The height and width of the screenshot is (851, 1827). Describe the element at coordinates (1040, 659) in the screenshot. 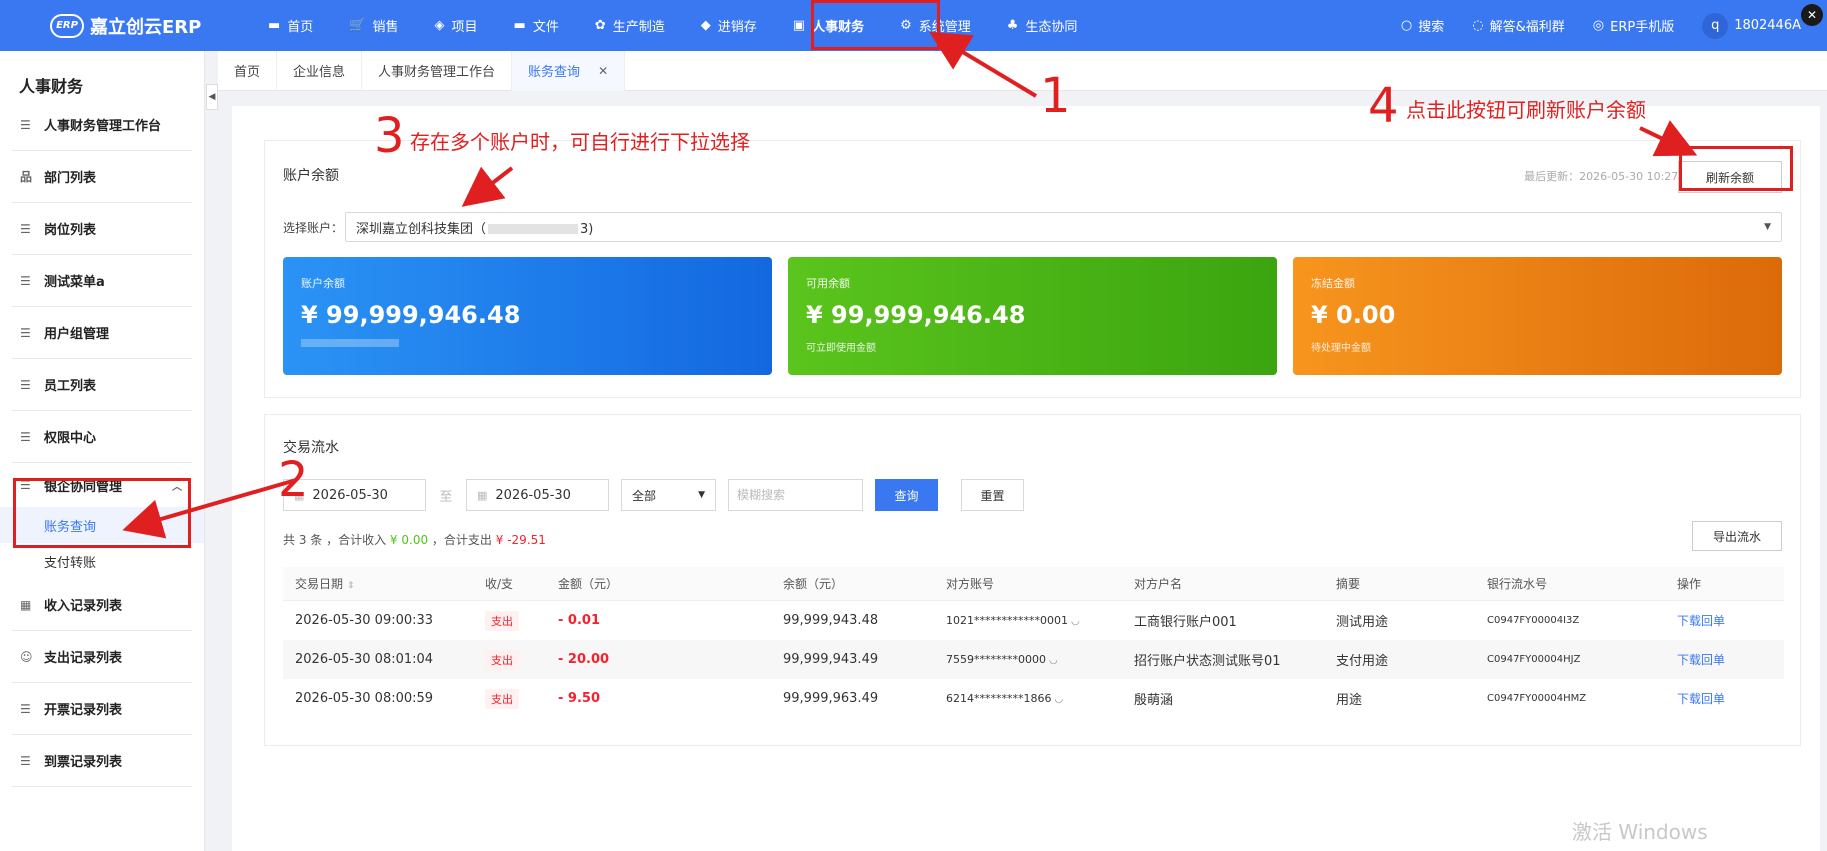

I see `cell-counter-account: 7559********0000 ◡` at that location.